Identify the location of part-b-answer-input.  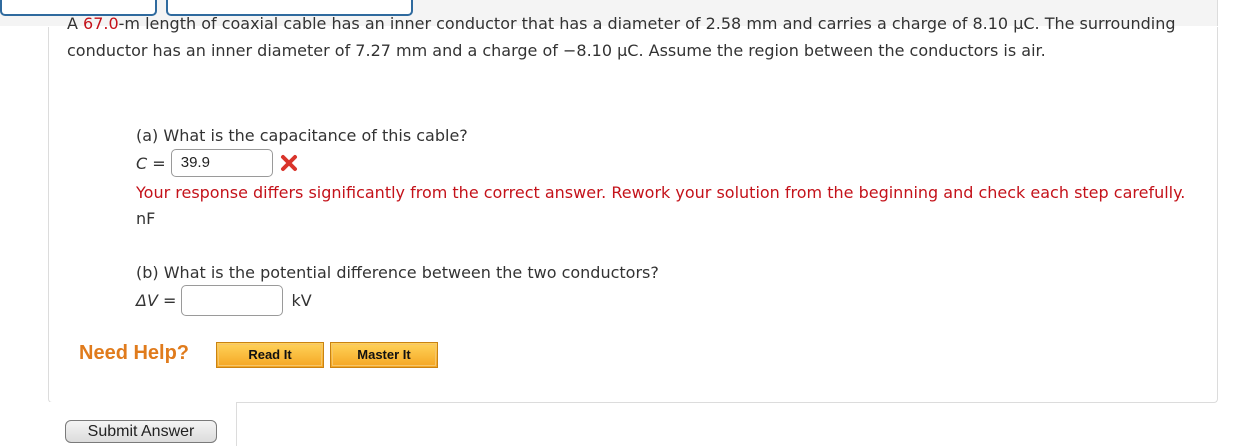
(232, 300).